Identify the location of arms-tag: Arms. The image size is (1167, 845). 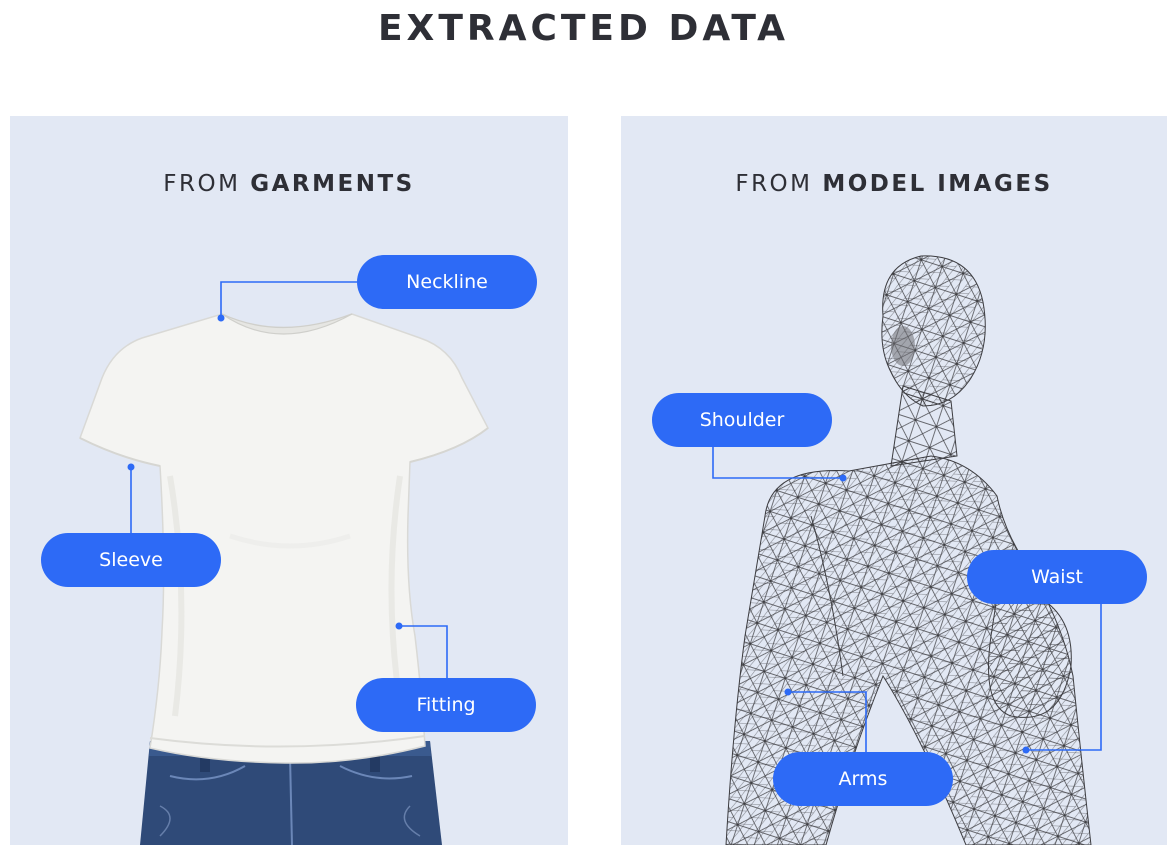
(863, 779).